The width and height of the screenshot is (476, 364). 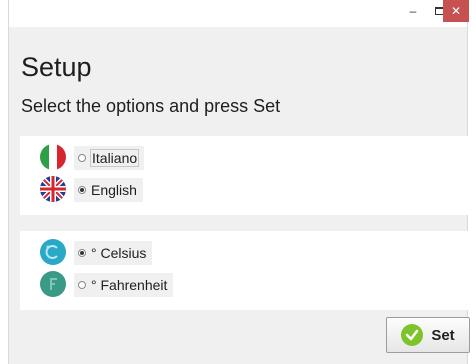 What do you see at coordinates (412, 335) in the screenshot?
I see `checkmark-icon` at bounding box center [412, 335].